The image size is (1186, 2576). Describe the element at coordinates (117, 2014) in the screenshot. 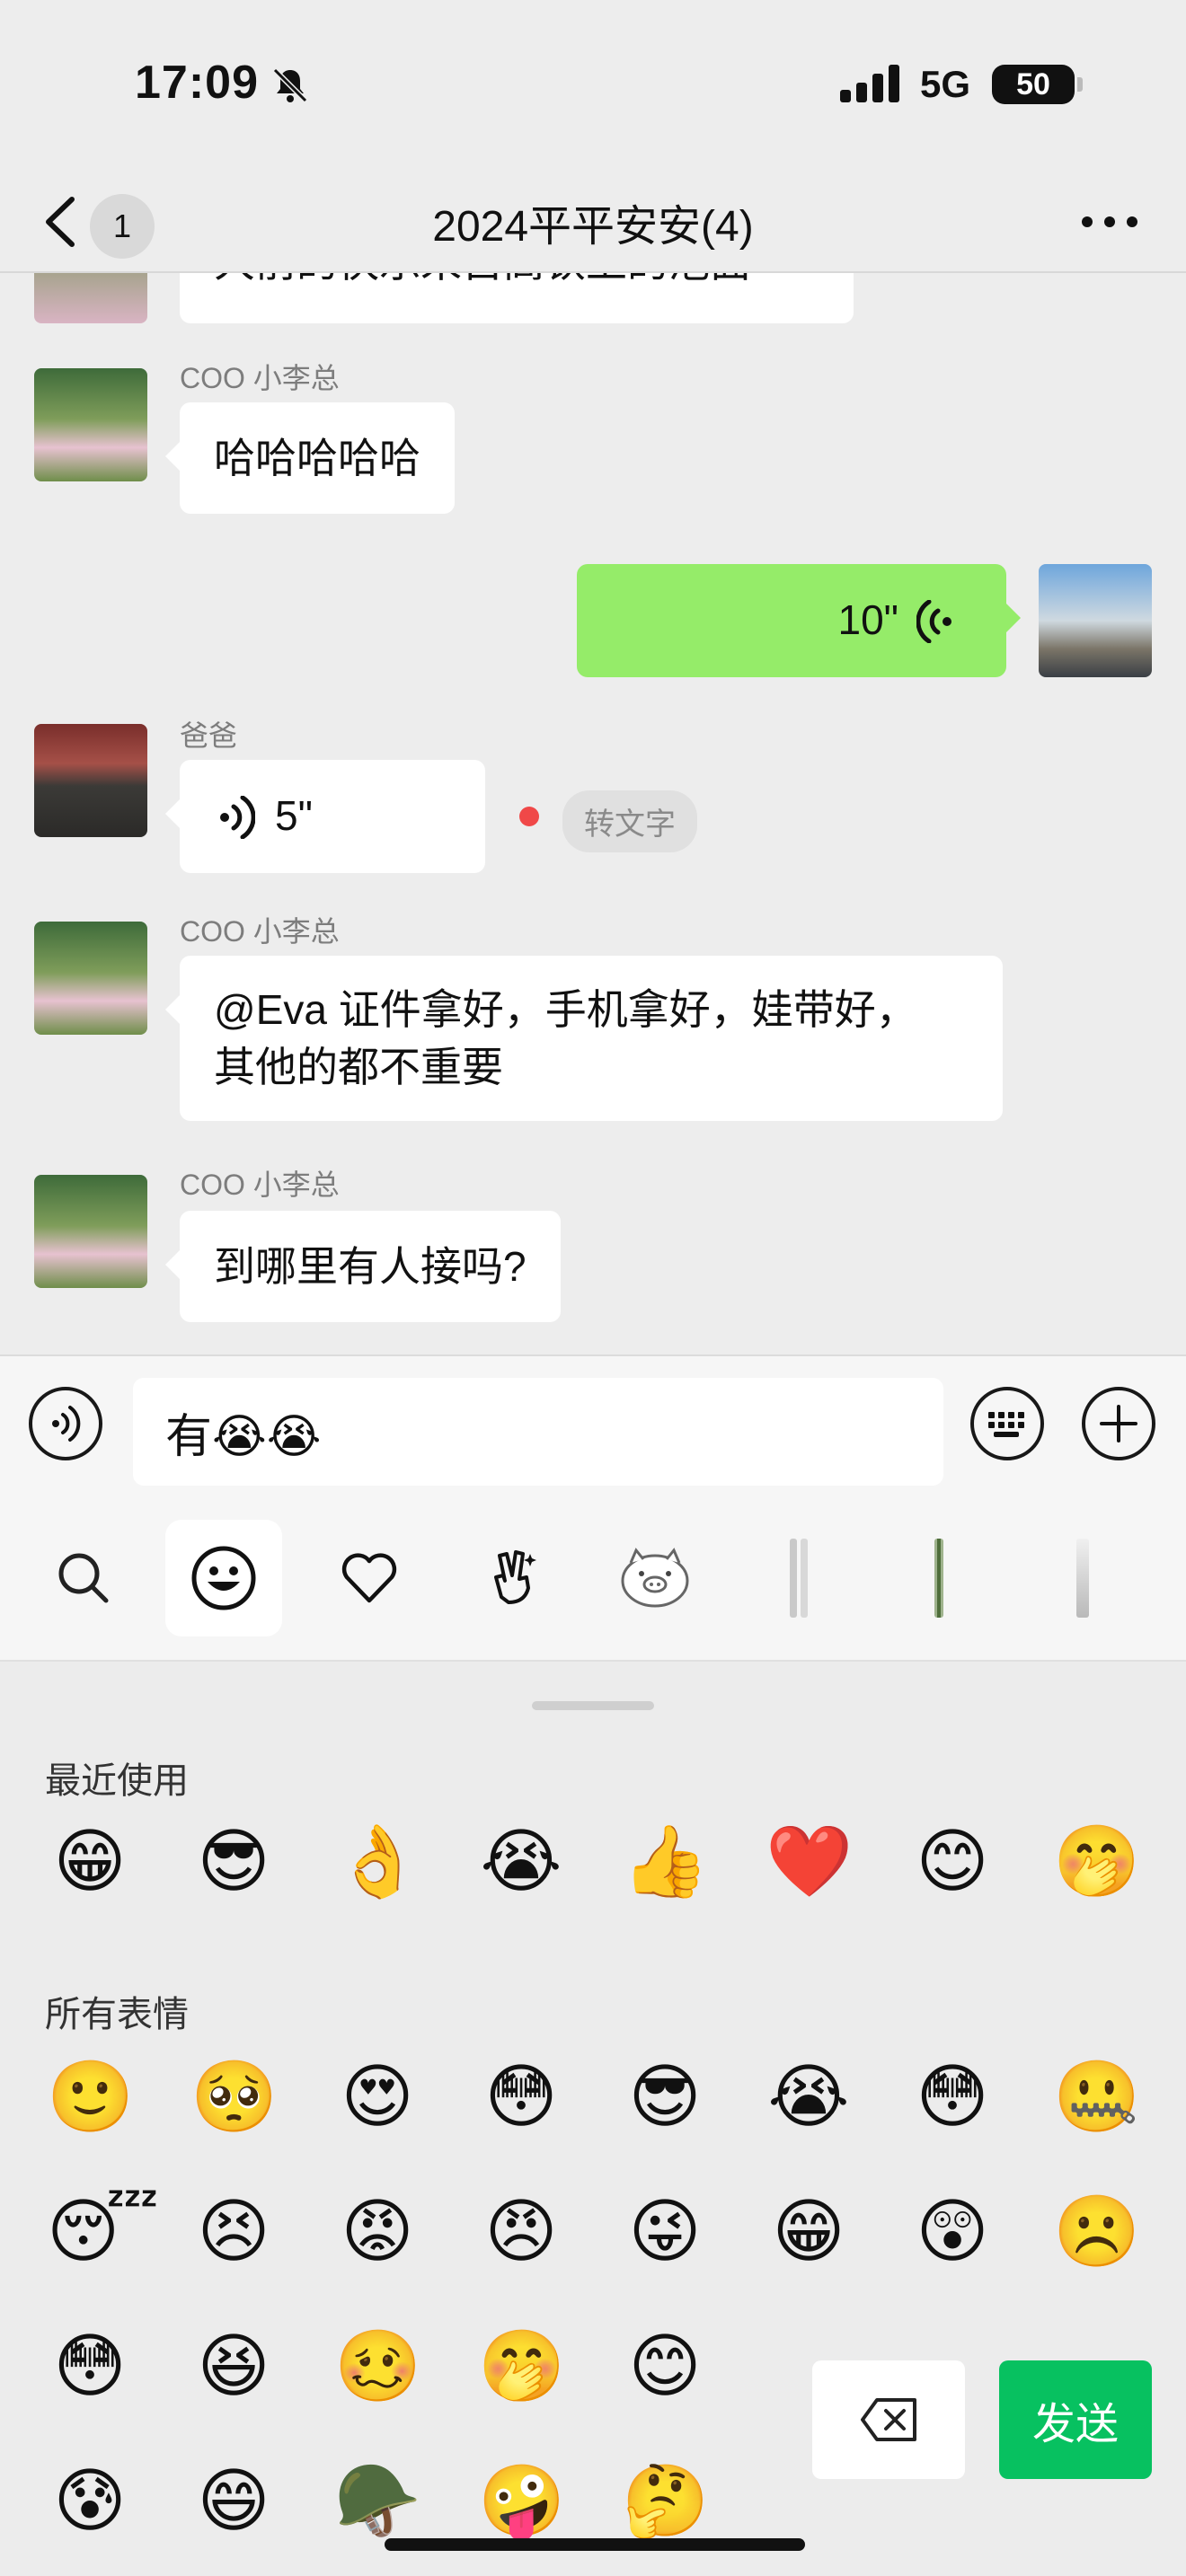

I see `all-section-label: 所有表情` at that location.